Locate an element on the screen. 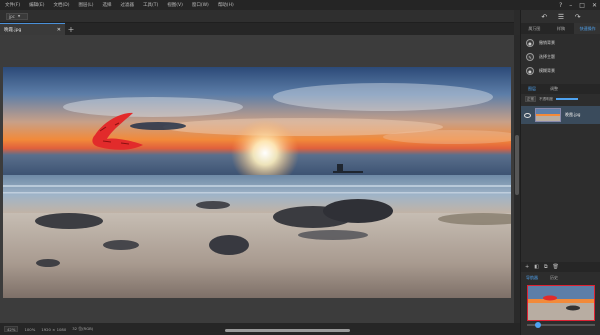 The height and width of the screenshot is (335, 600). action-label: 选择主题 is located at coordinates (547, 56).